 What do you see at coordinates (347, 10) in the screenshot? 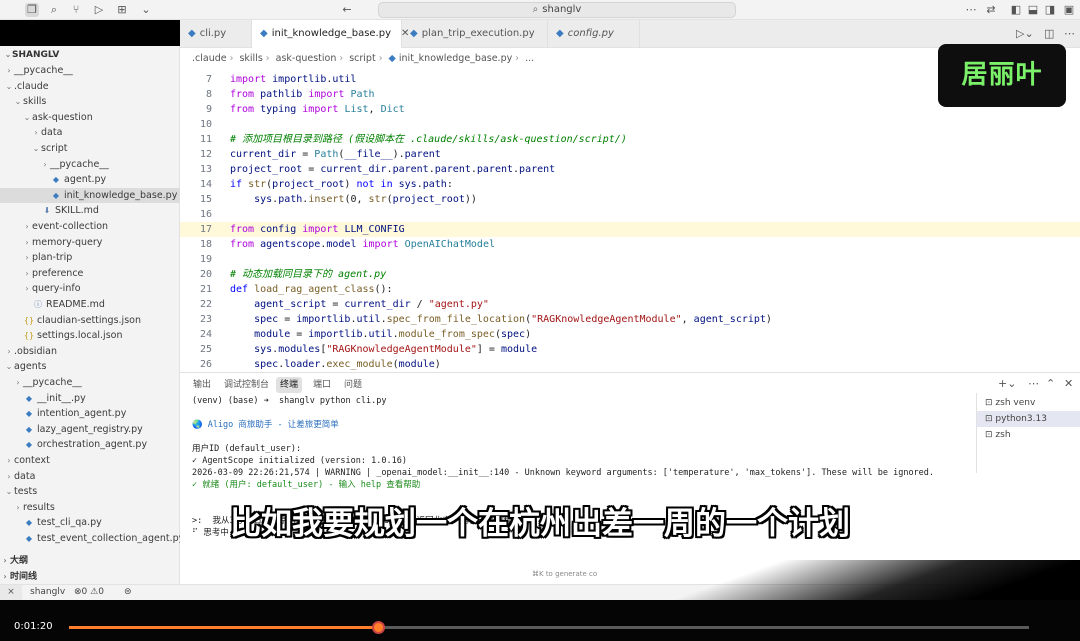
I see `back-arrow-icon: ←` at bounding box center [347, 10].